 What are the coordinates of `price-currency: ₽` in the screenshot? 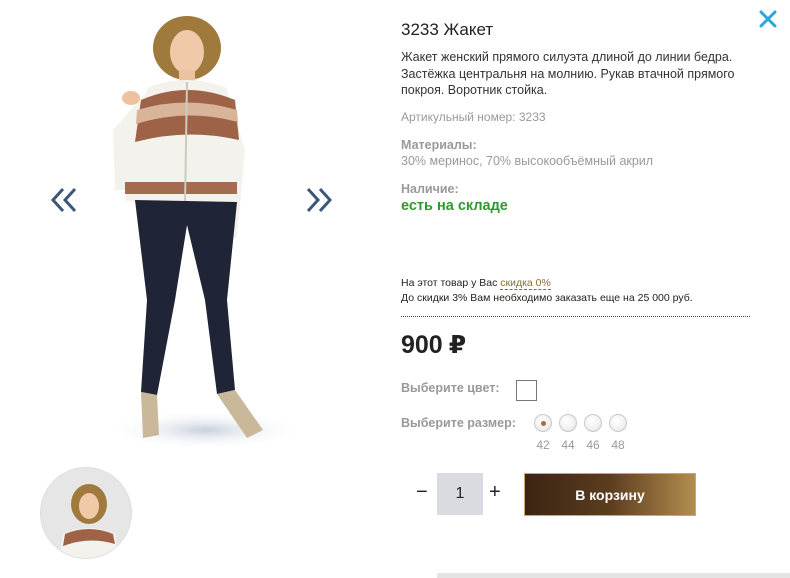 It's located at (457, 345).